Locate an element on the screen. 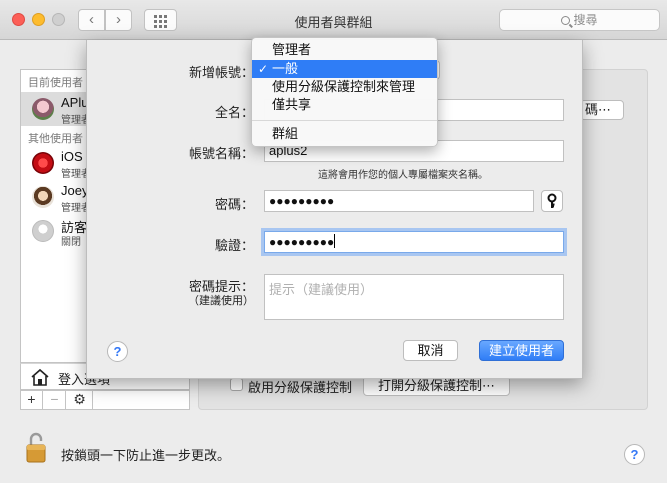  user-role: 關閉 is located at coordinates (71, 242).